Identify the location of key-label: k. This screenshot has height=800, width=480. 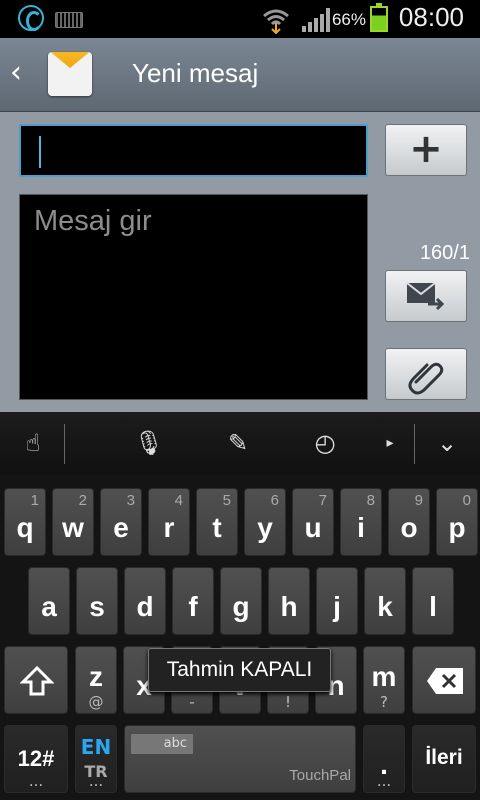
(385, 606).